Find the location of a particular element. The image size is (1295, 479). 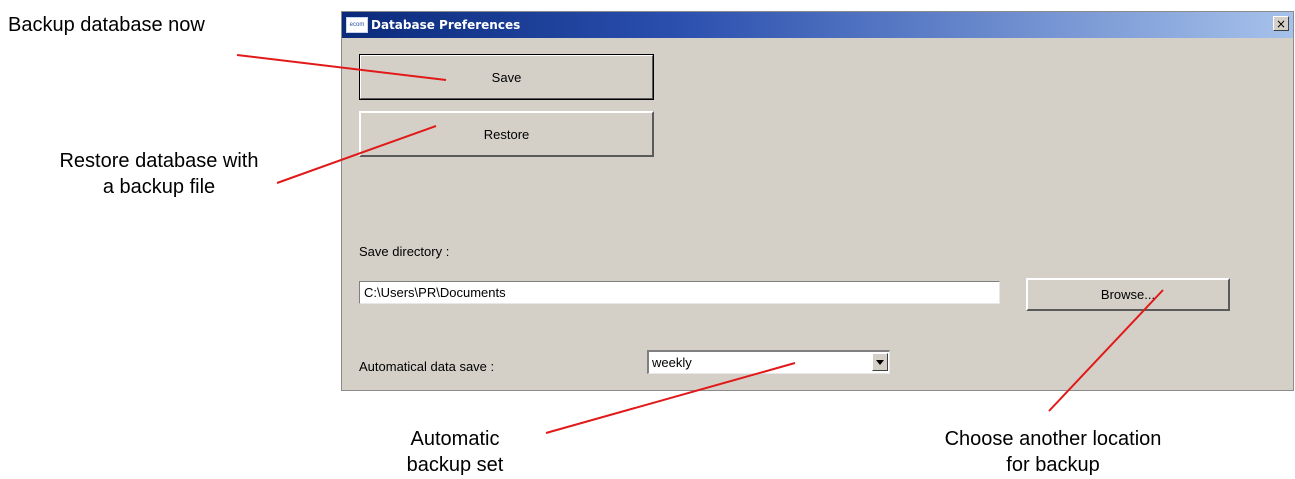

close-icon: × is located at coordinates (1281, 23).